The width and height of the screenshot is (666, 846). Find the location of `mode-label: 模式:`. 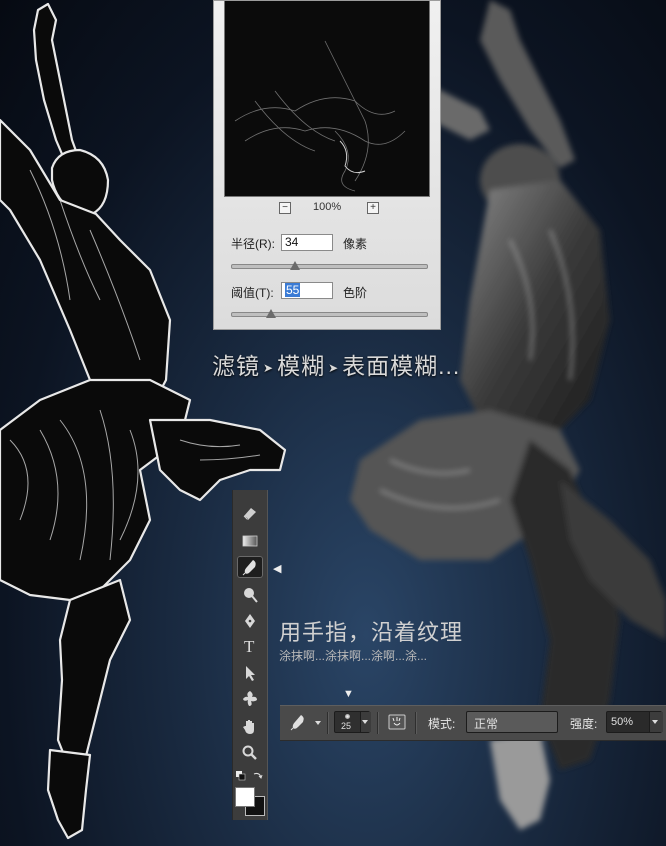

mode-label: 模式: is located at coordinates (442, 724).